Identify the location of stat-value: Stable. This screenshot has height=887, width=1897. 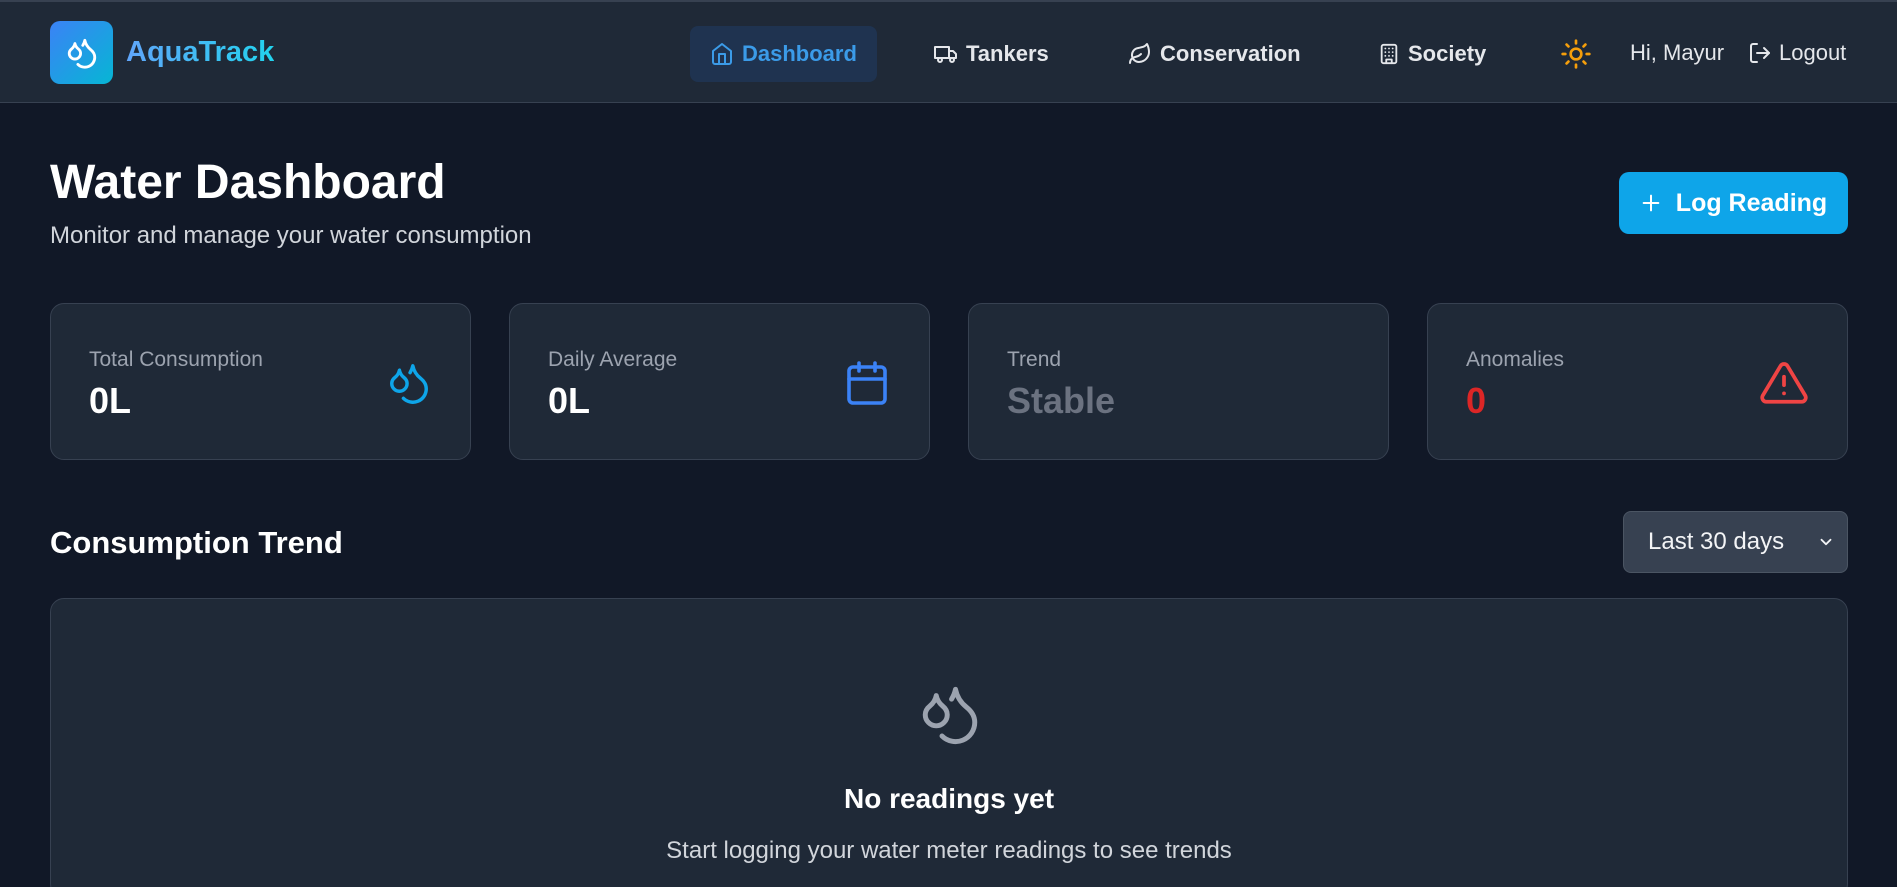
(1061, 400).